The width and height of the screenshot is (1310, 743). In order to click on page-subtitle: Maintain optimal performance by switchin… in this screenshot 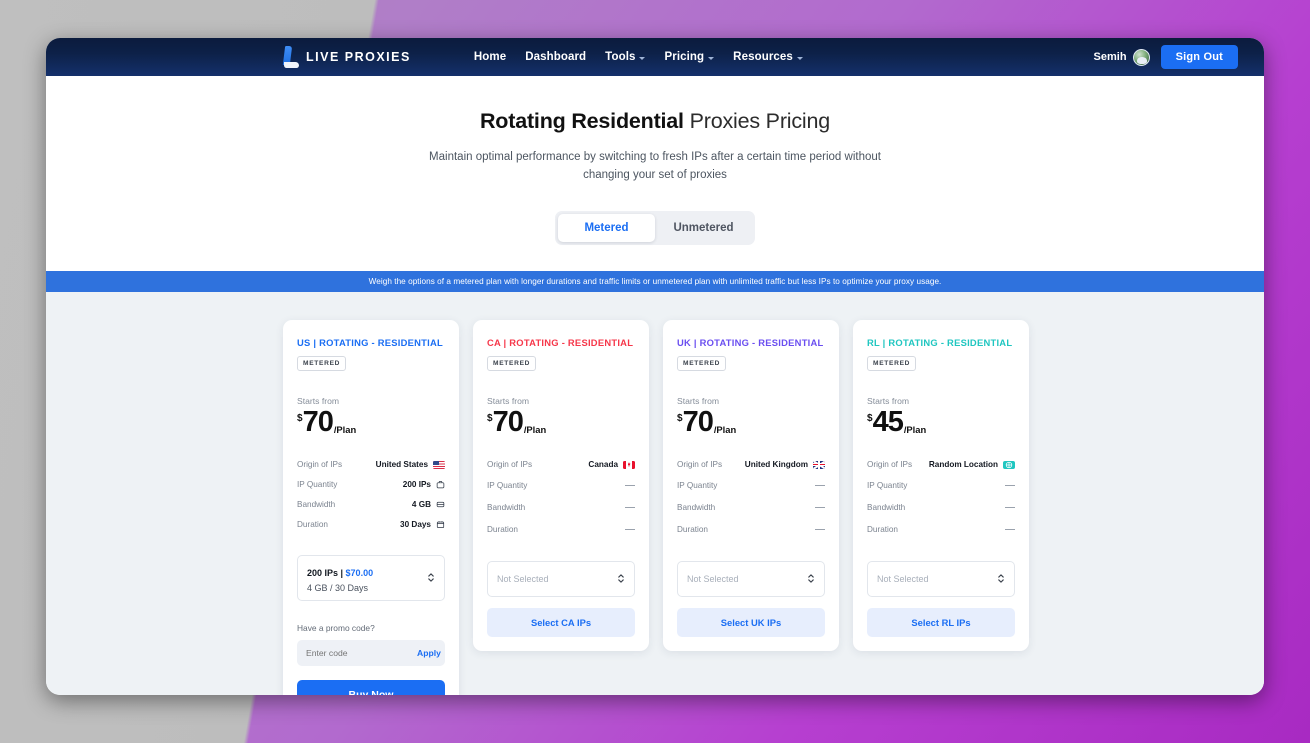, I will do `click(655, 166)`.